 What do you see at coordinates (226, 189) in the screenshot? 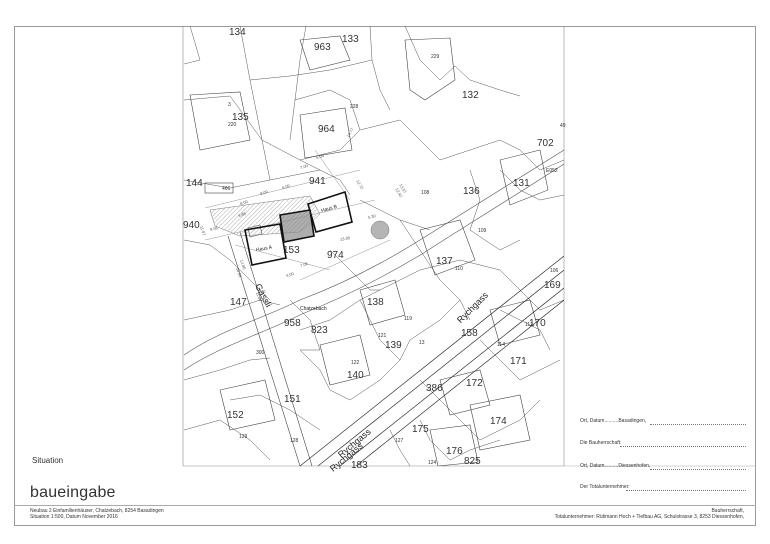
I see `parcel-label: 466` at bounding box center [226, 189].